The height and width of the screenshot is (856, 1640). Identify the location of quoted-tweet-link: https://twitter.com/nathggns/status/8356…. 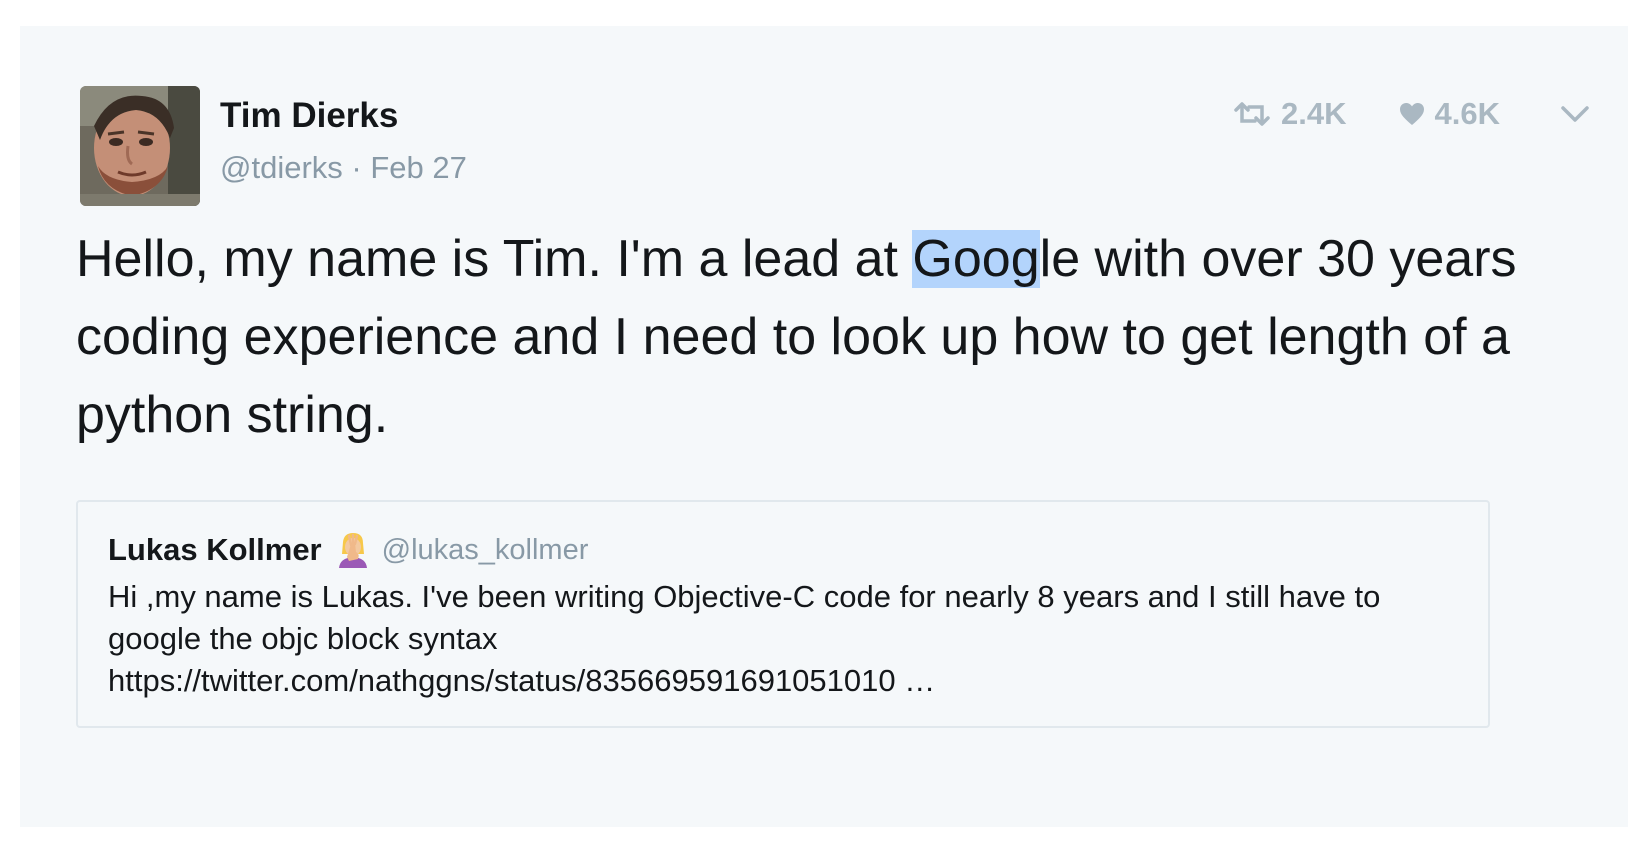
(793, 681).